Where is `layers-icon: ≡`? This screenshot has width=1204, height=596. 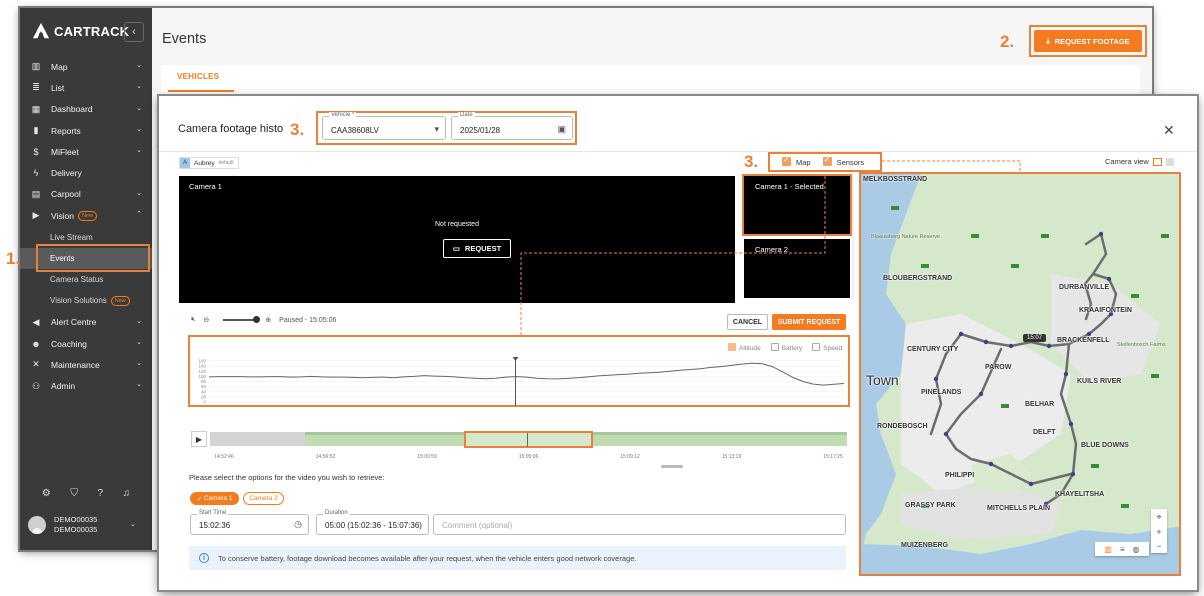 layers-icon: ≡ is located at coordinates (1122, 549).